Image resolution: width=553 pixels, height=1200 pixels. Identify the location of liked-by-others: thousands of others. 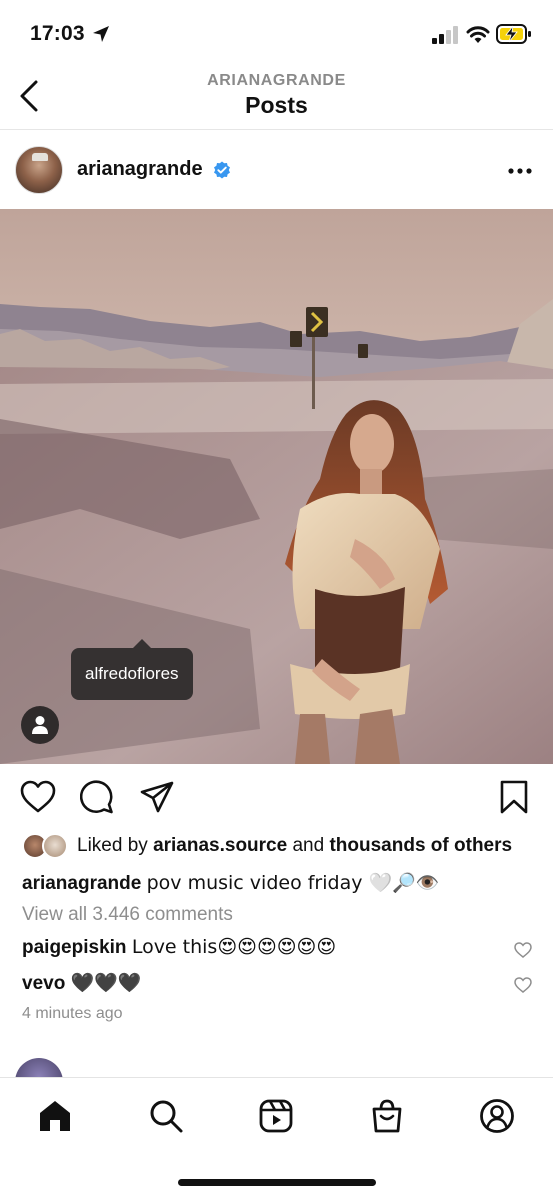
(420, 845).